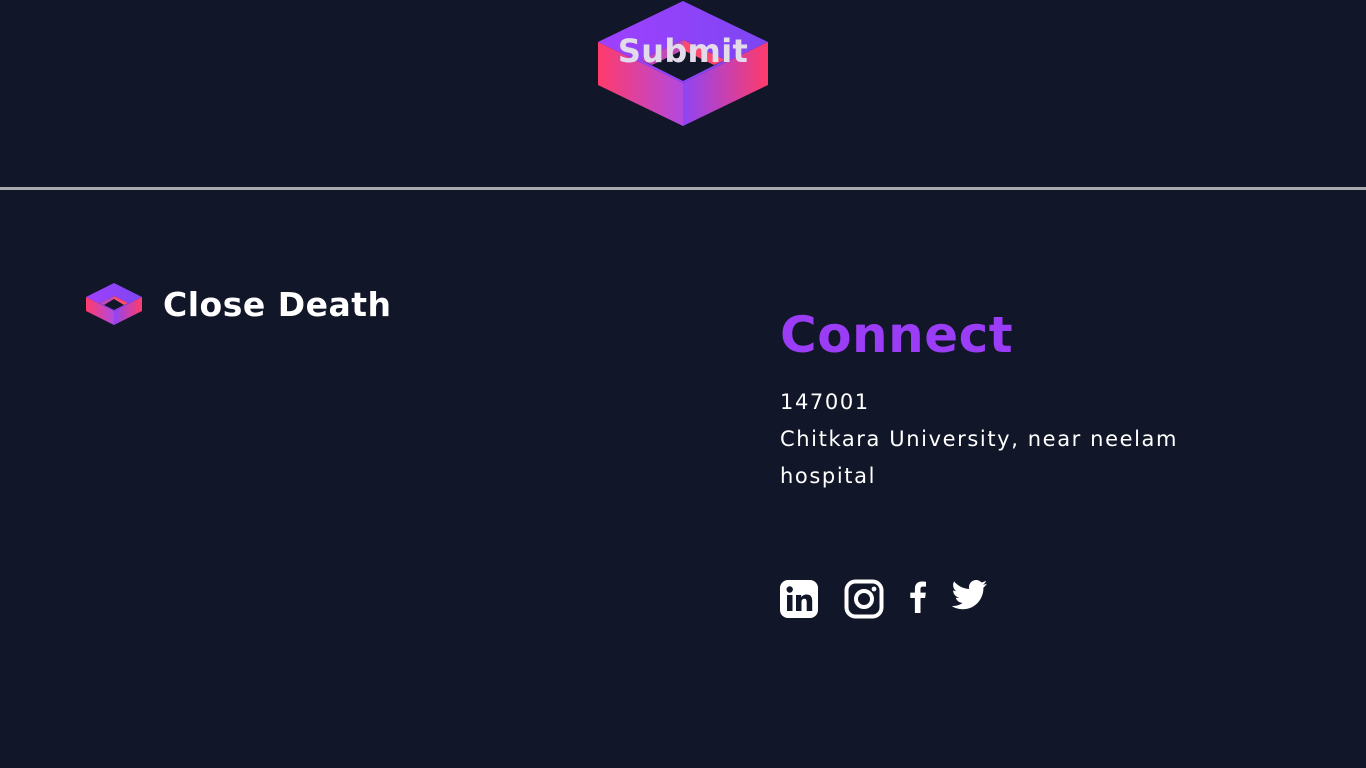 This screenshot has height=768, width=1366. I want to click on submit-button: Submit, so click(683, 63).